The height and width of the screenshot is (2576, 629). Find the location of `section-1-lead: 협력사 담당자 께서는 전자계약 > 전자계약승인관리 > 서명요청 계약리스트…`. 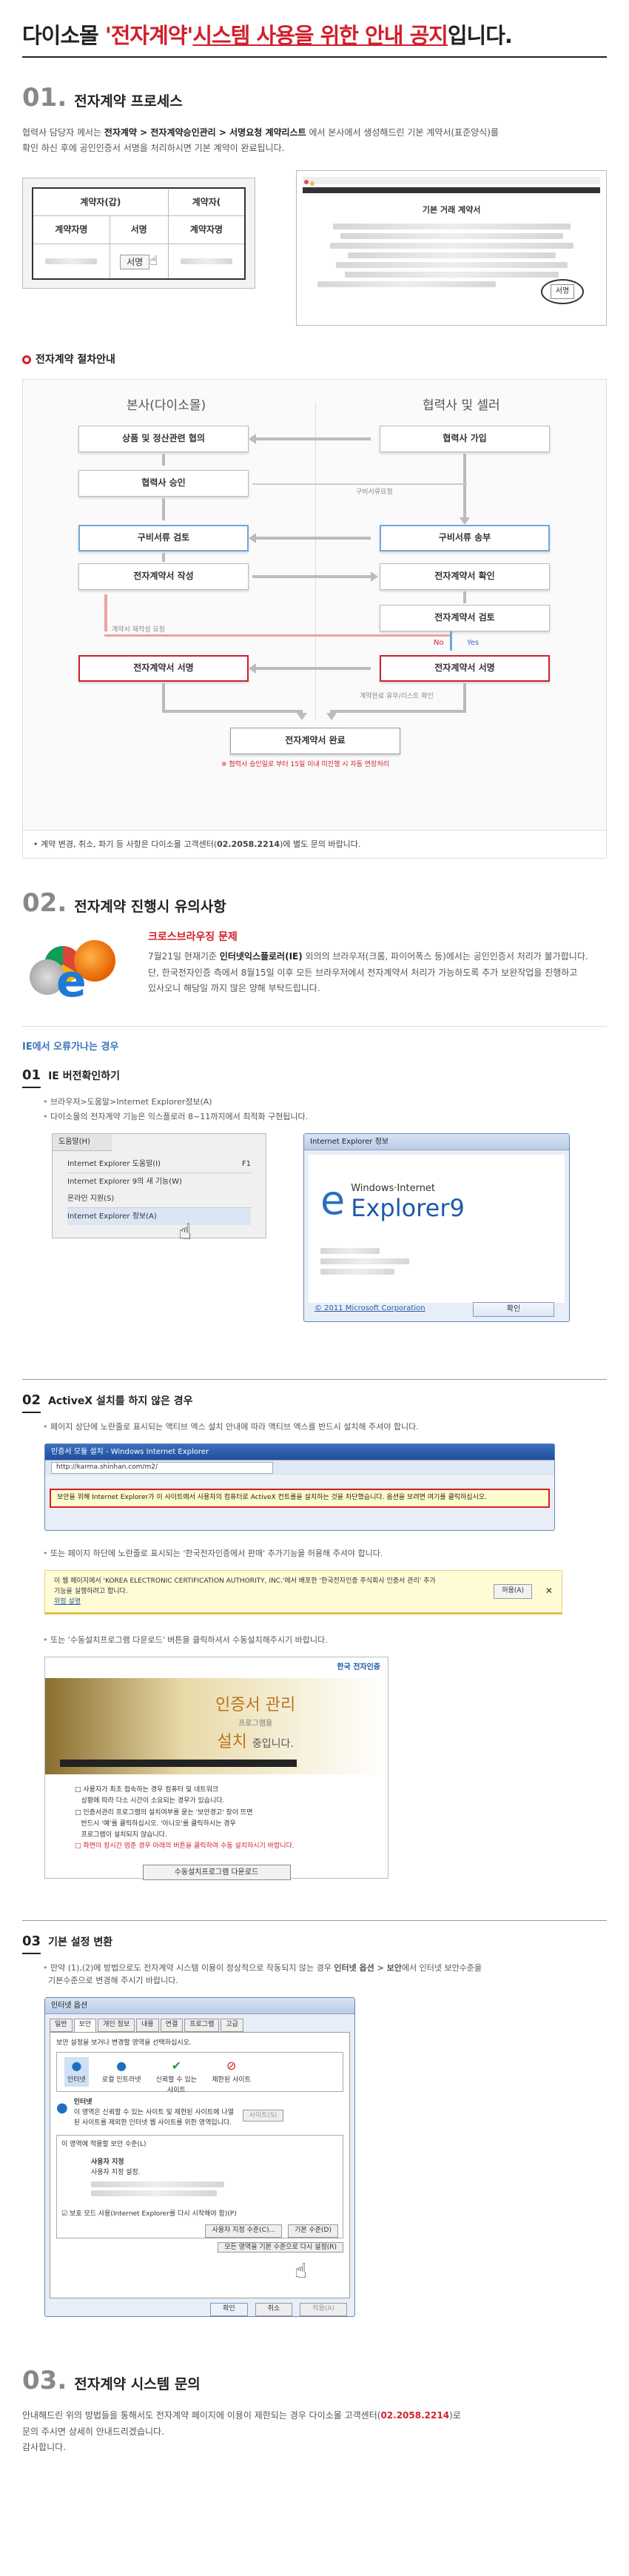

section-1-lead: 협력사 담당자 께서는 전자계약 > 전자계약승인관리 > 서명요청 계약리스트… is located at coordinates (260, 140).